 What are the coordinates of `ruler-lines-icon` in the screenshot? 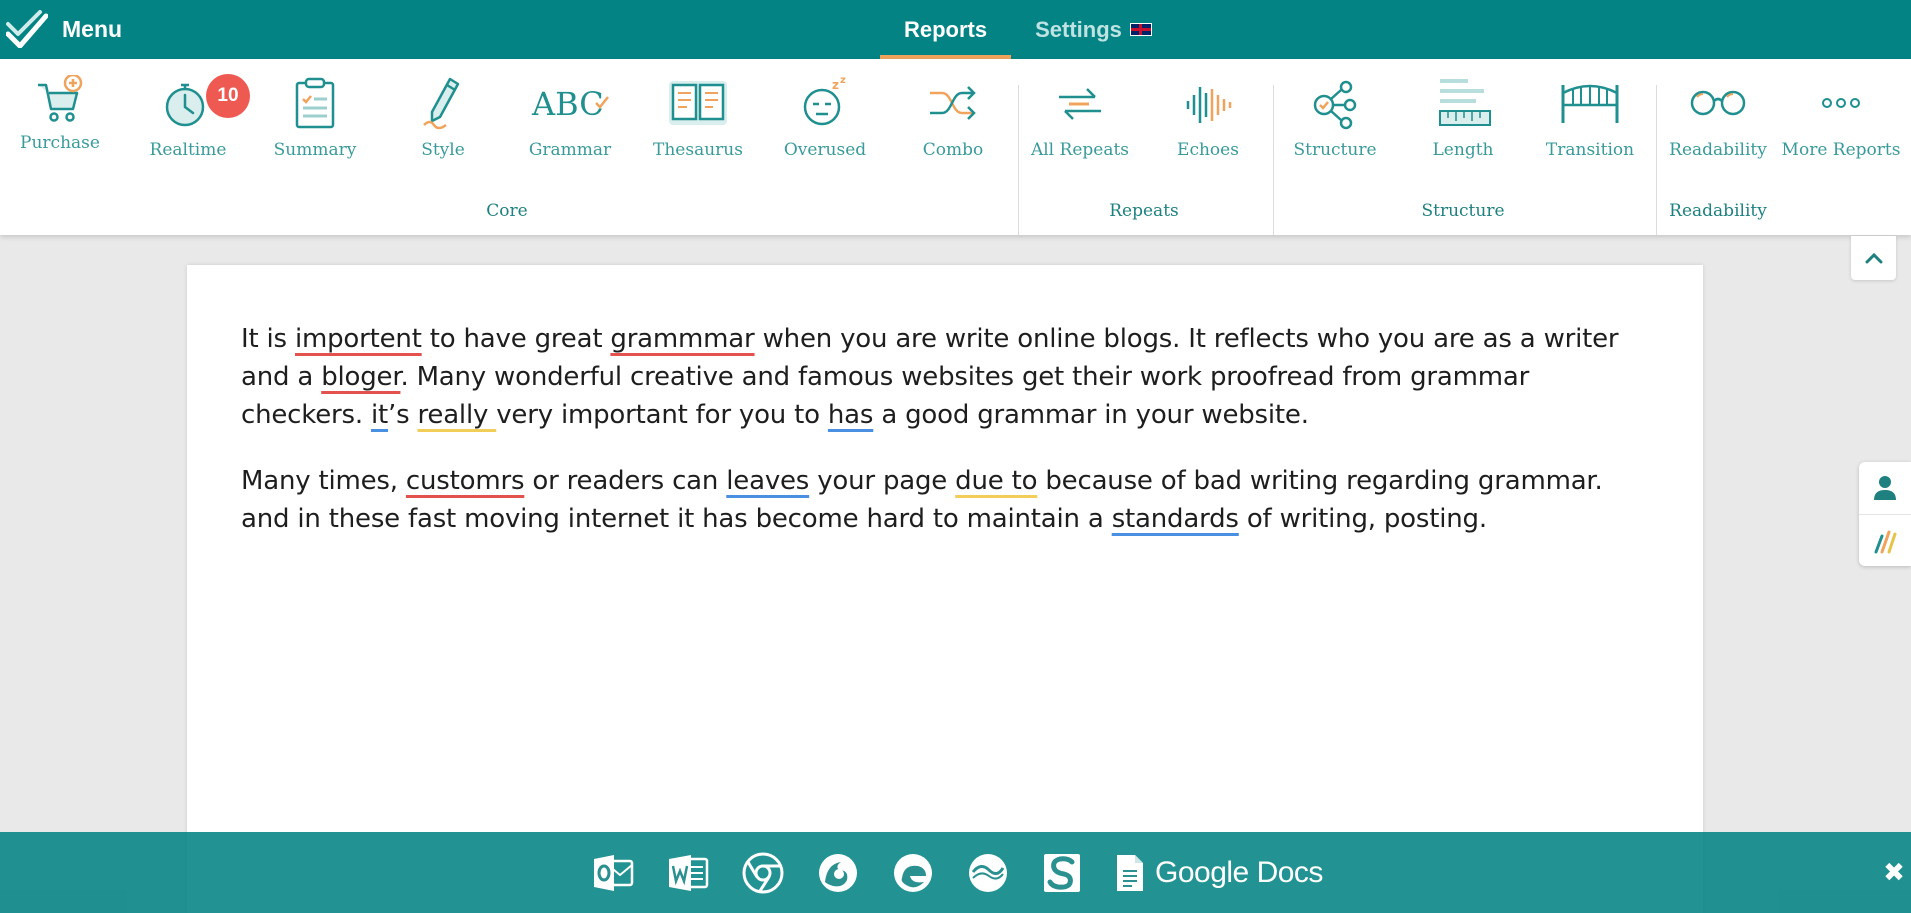 It's located at (1465, 102).